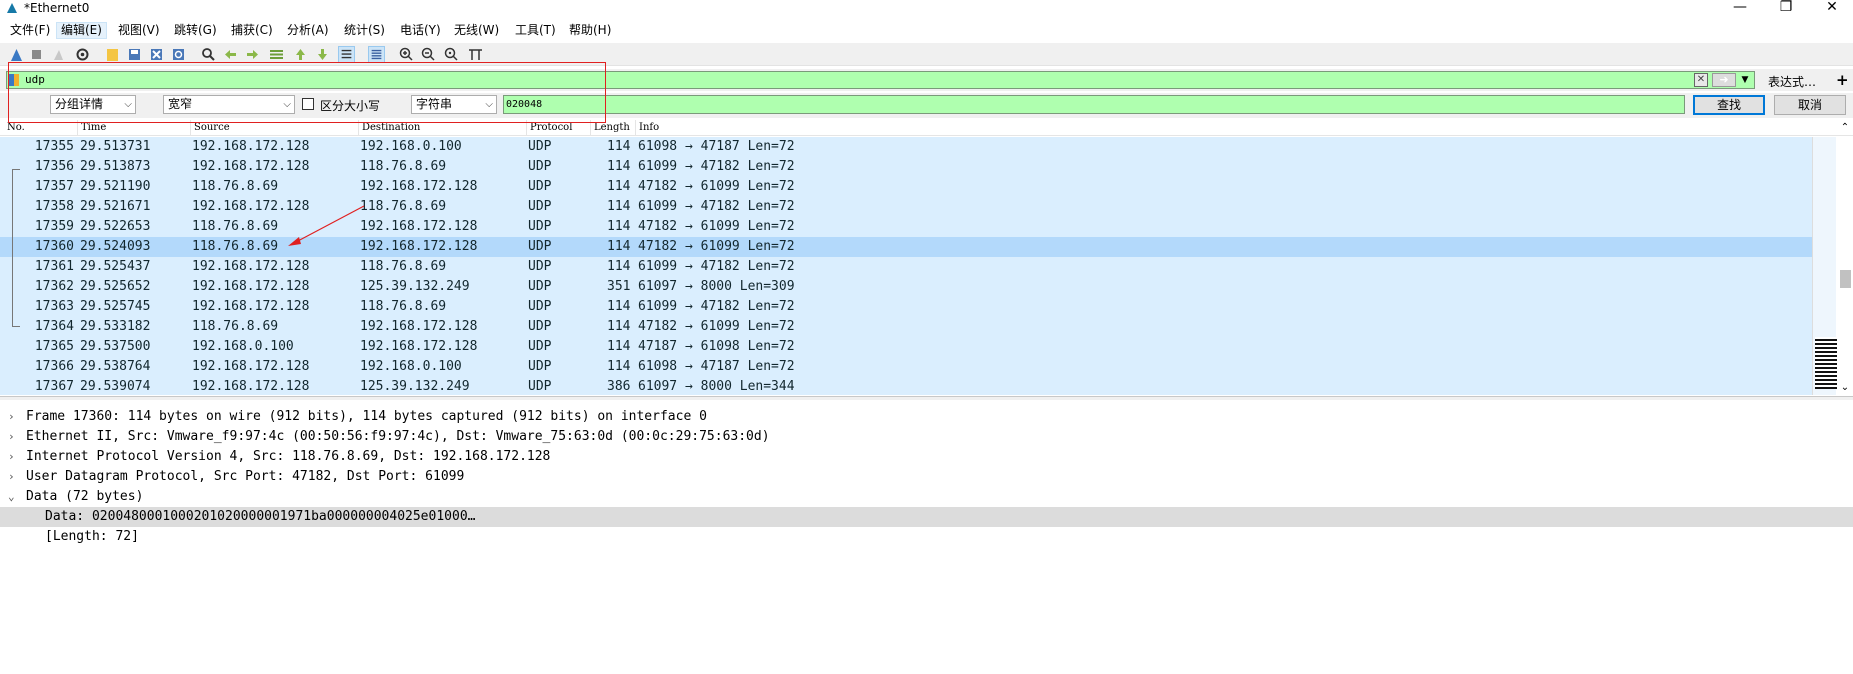  Describe the element at coordinates (81, 30) in the screenshot. I see `menu-edit: 编辑(E)` at that location.